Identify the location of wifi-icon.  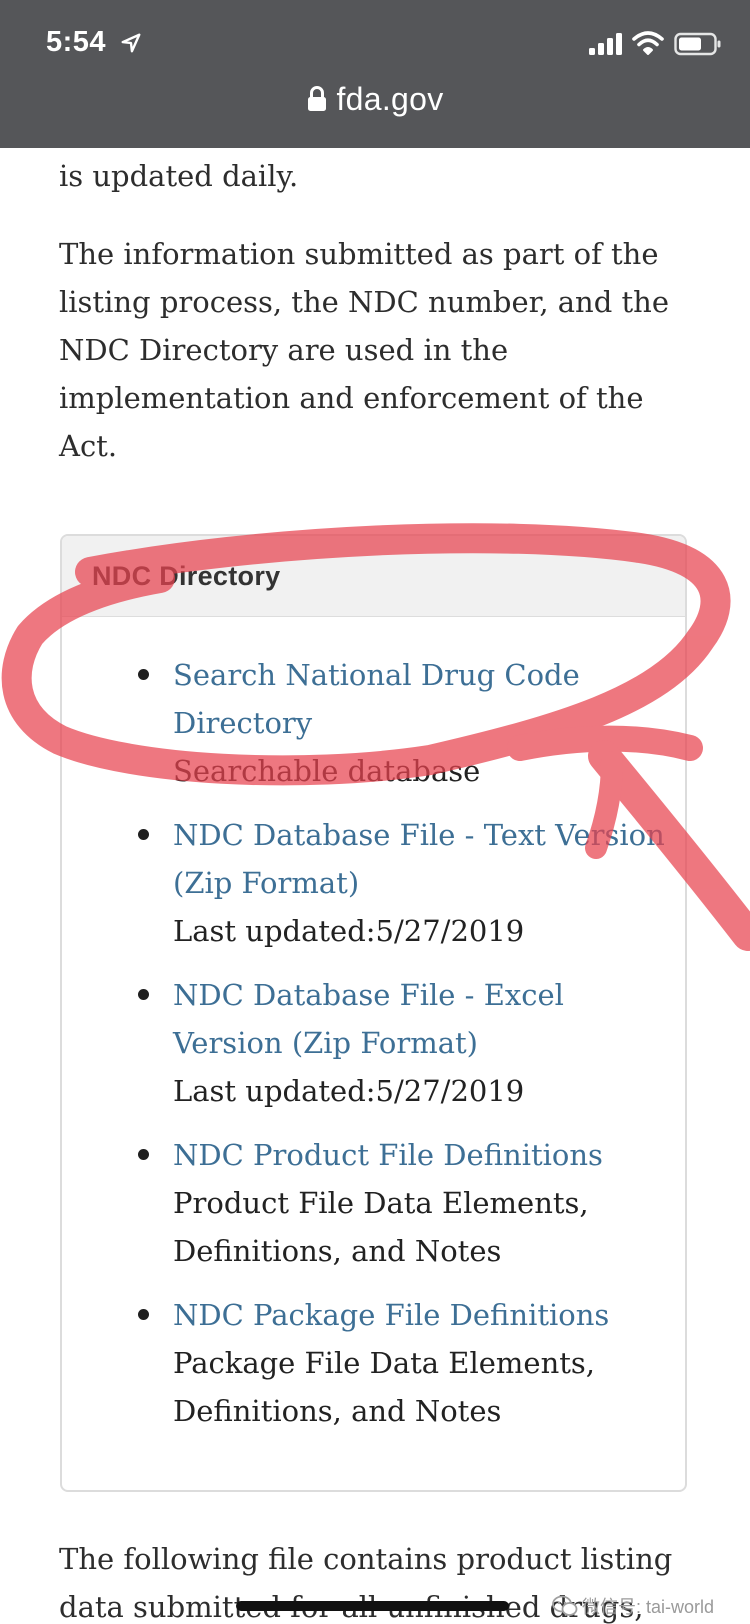
(648, 43).